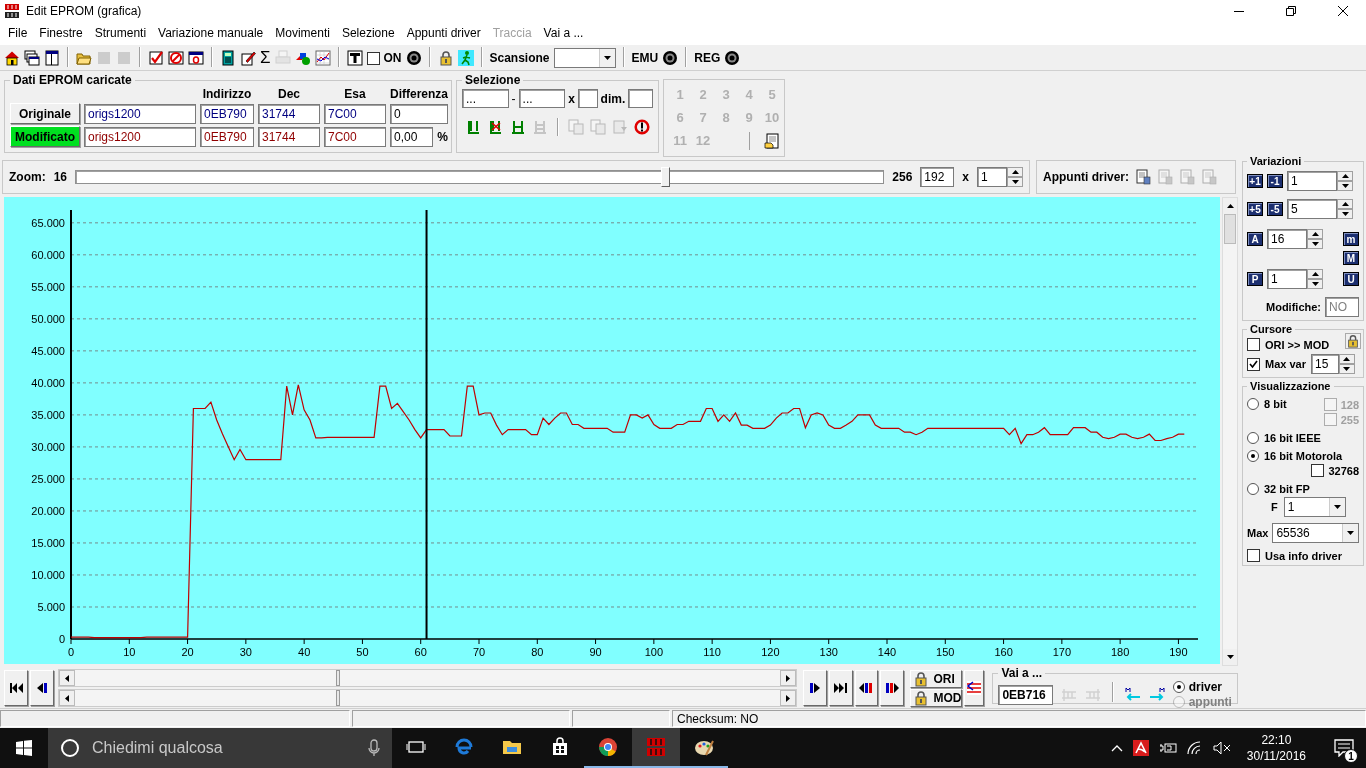  Describe the element at coordinates (1221, 748) in the screenshot. I see `muted-speaker-icon` at that location.